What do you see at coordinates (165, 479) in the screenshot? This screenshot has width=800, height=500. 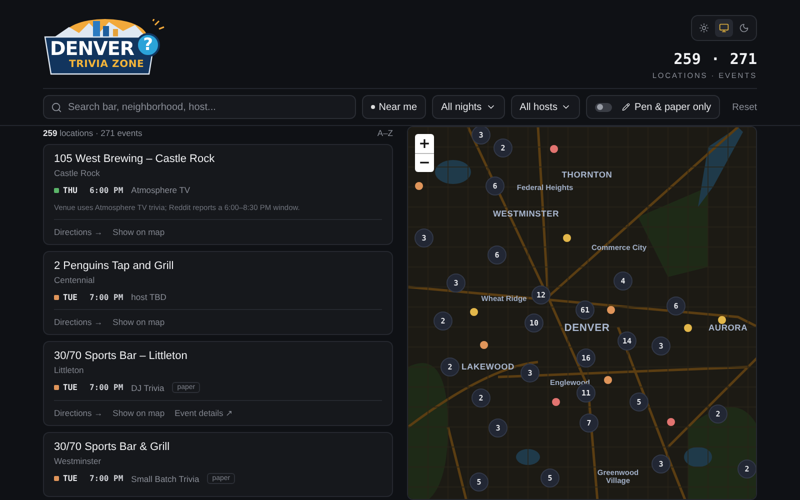 I see `event-host: Small Batch Trivia` at bounding box center [165, 479].